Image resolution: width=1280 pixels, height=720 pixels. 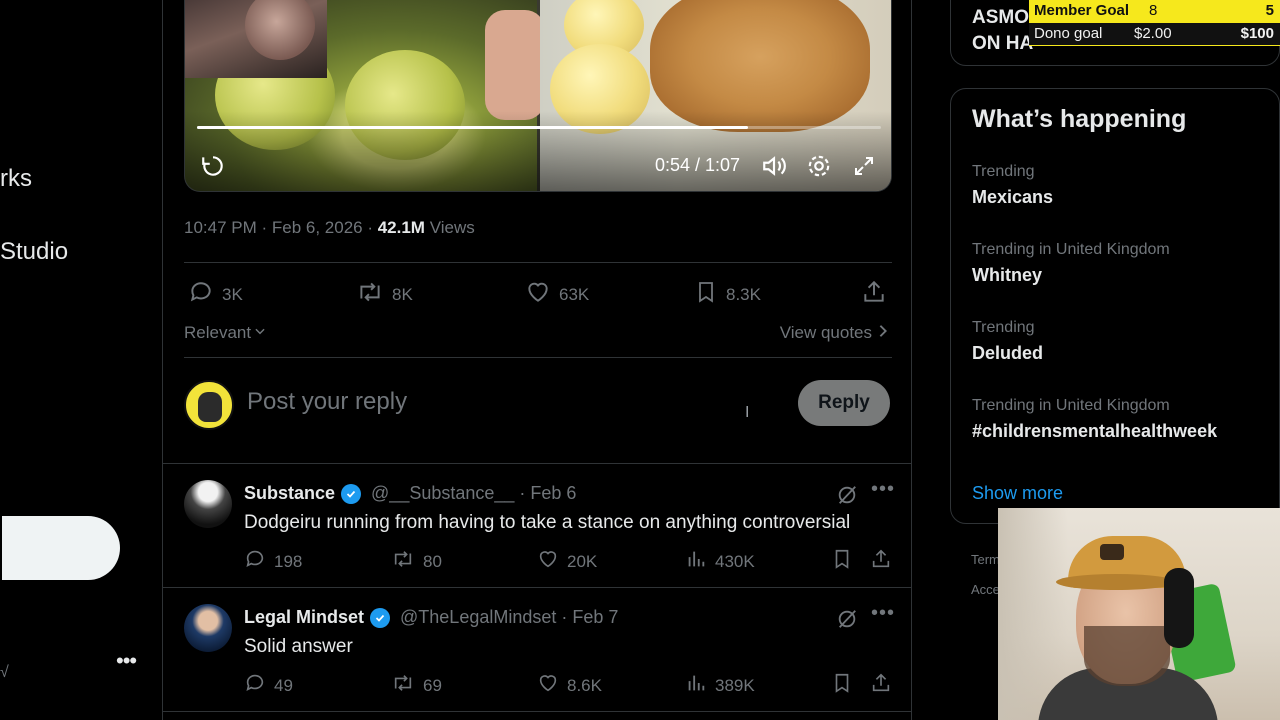 What do you see at coordinates (985, 559) in the screenshot?
I see `footer-terms-link: Term` at bounding box center [985, 559].